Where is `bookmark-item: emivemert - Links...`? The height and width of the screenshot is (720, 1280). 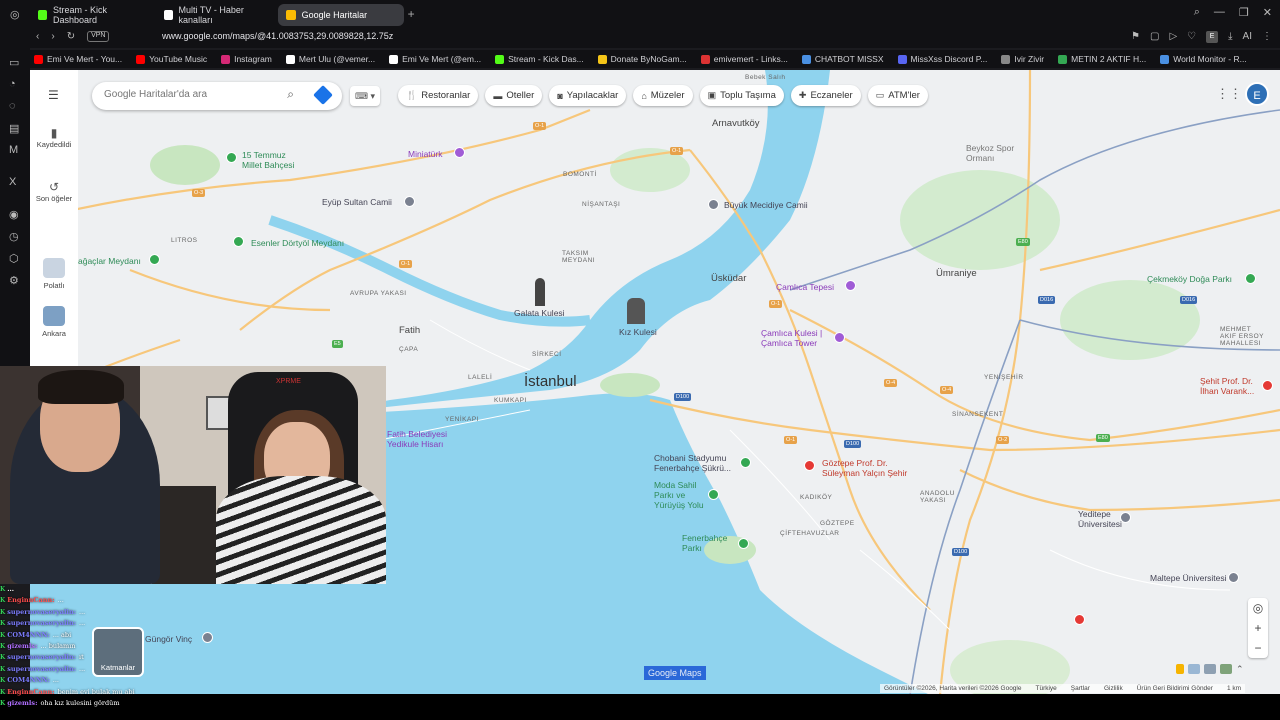
bookmark-item: emivemert - Links... is located at coordinates (744, 59).